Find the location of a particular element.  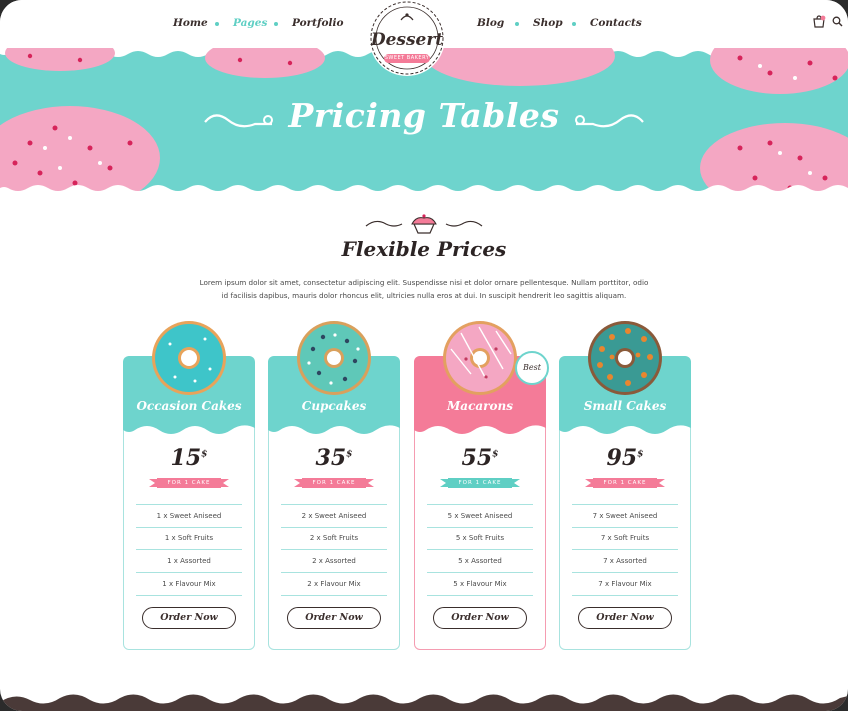

card-title: Cupcakes is located at coordinates (334, 406).